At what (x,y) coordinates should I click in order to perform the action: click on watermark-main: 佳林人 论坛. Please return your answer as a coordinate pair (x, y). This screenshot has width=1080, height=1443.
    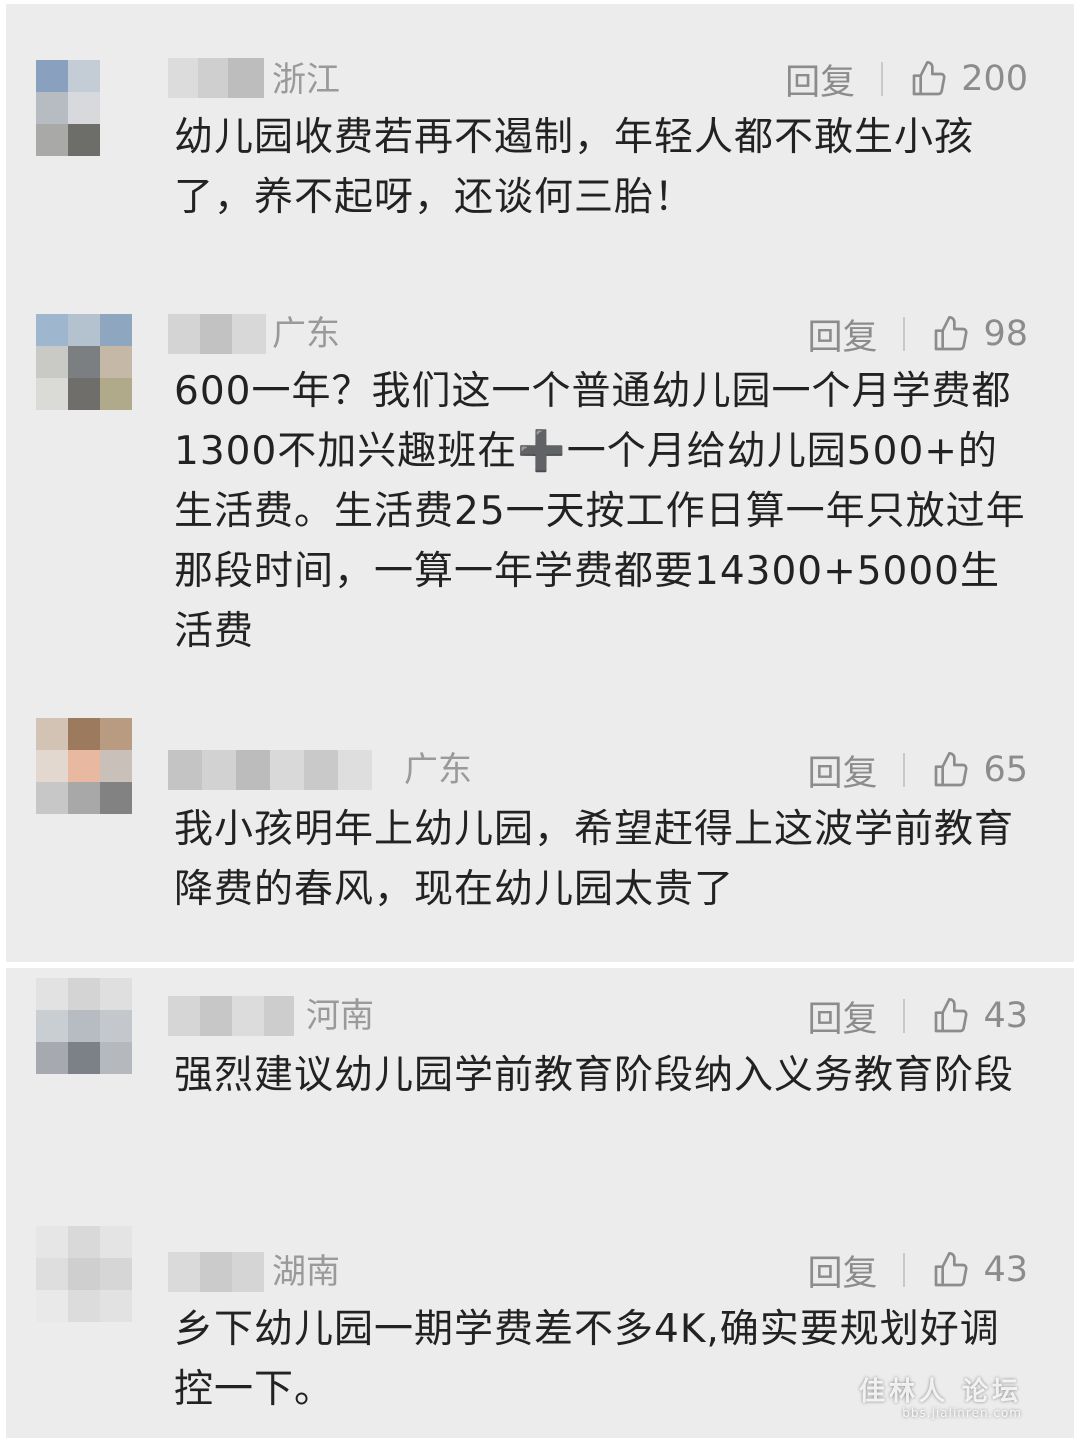
    Looking at the image, I should click on (940, 1392).